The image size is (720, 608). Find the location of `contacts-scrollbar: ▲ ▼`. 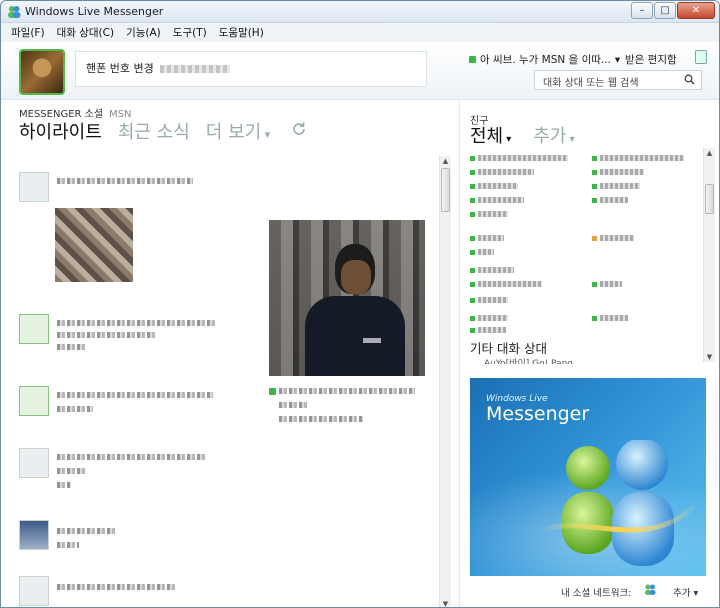

contacts-scrollbar: ▲ ▼ is located at coordinates (709, 255).